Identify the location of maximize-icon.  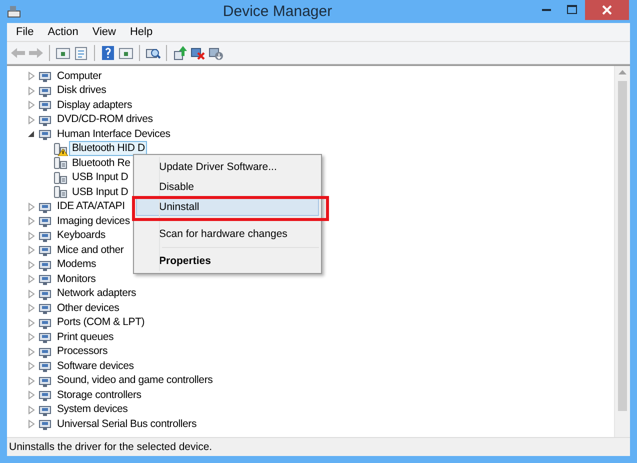
(572, 10).